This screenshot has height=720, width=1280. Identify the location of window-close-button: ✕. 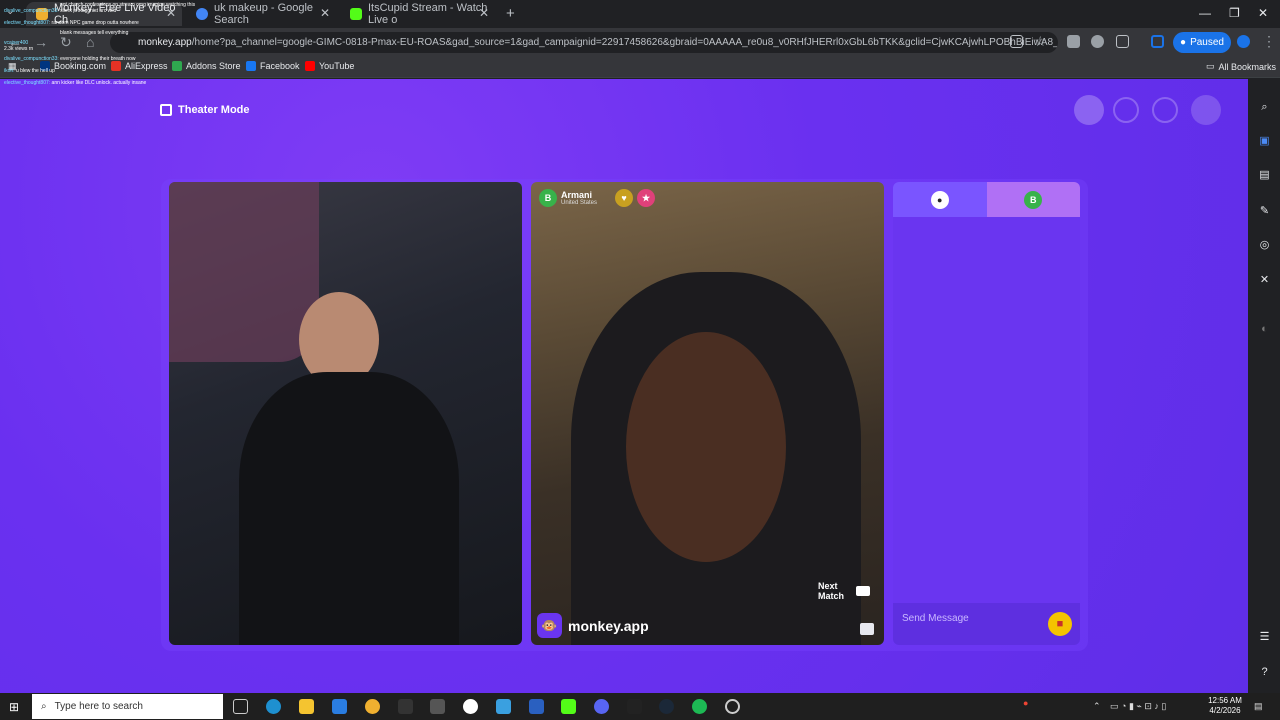
(1263, 13).